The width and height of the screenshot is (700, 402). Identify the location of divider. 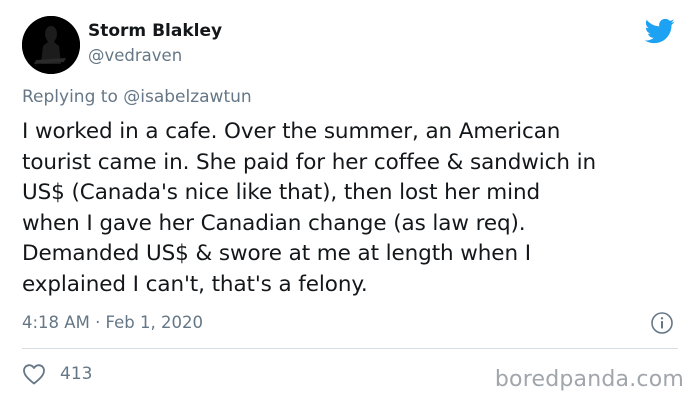
(350, 348).